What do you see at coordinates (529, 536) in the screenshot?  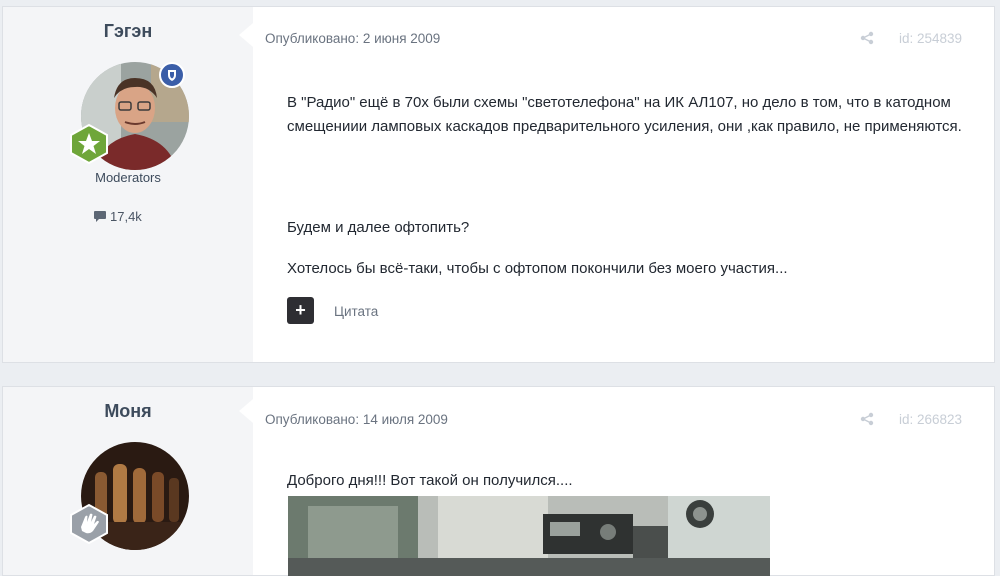 I see `attached-image` at bounding box center [529, 536].